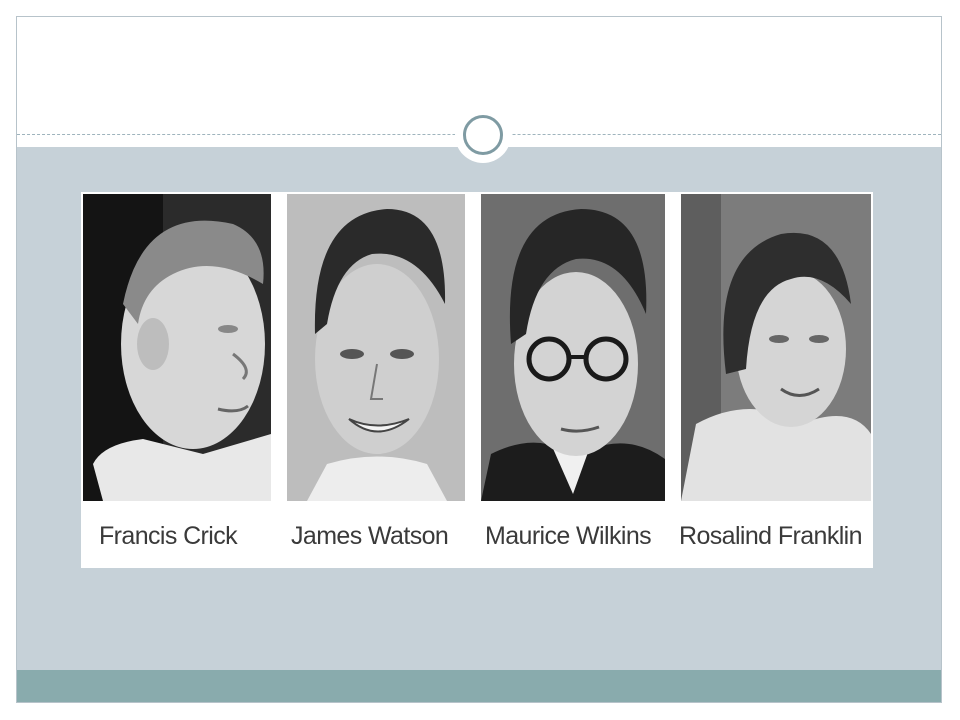 The height and width of the screenshot is (720, 960). I want to click on portrait-james-watson, so click(376, 347).